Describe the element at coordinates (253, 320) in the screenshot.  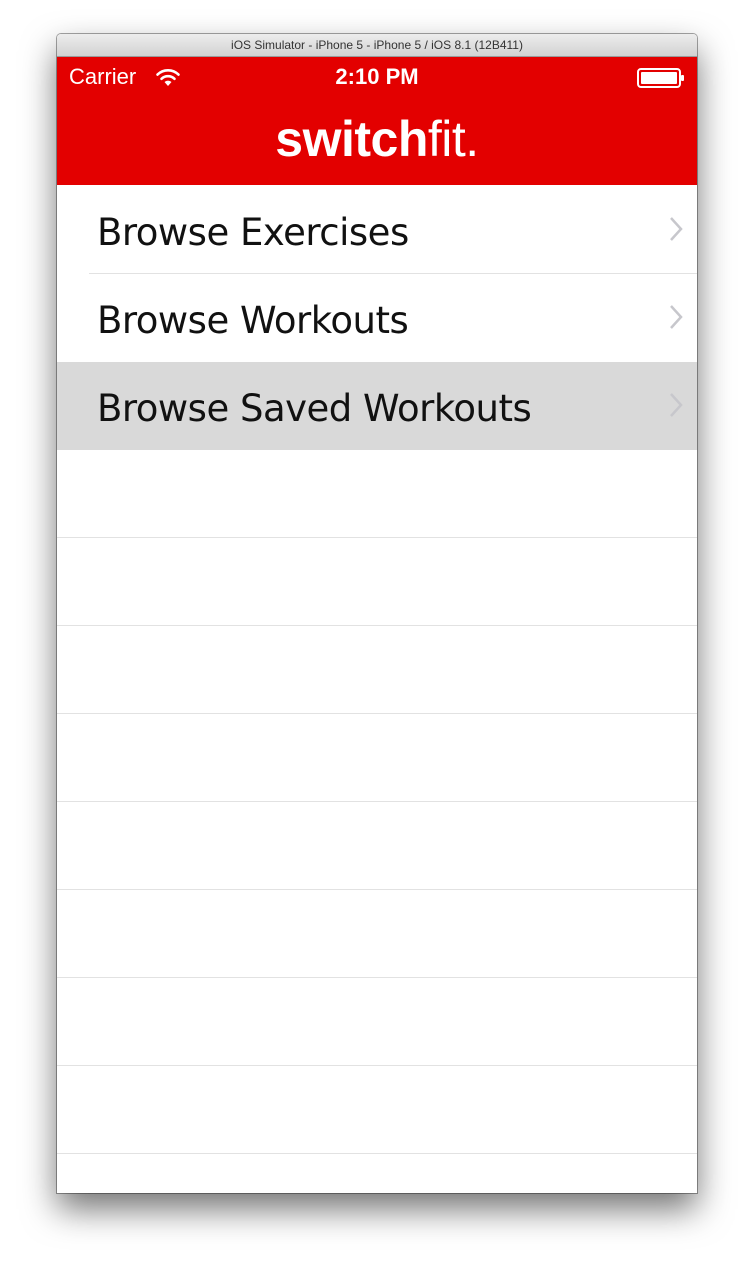
I see `menu-item-label: Browse Workouts` at that location.